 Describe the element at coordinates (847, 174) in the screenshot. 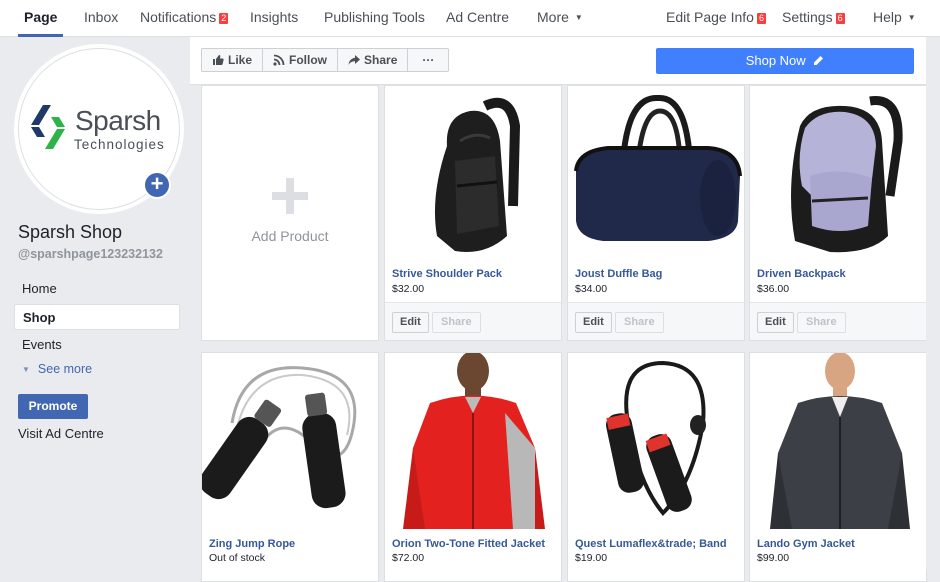

I see `backpack-icon` at that location.